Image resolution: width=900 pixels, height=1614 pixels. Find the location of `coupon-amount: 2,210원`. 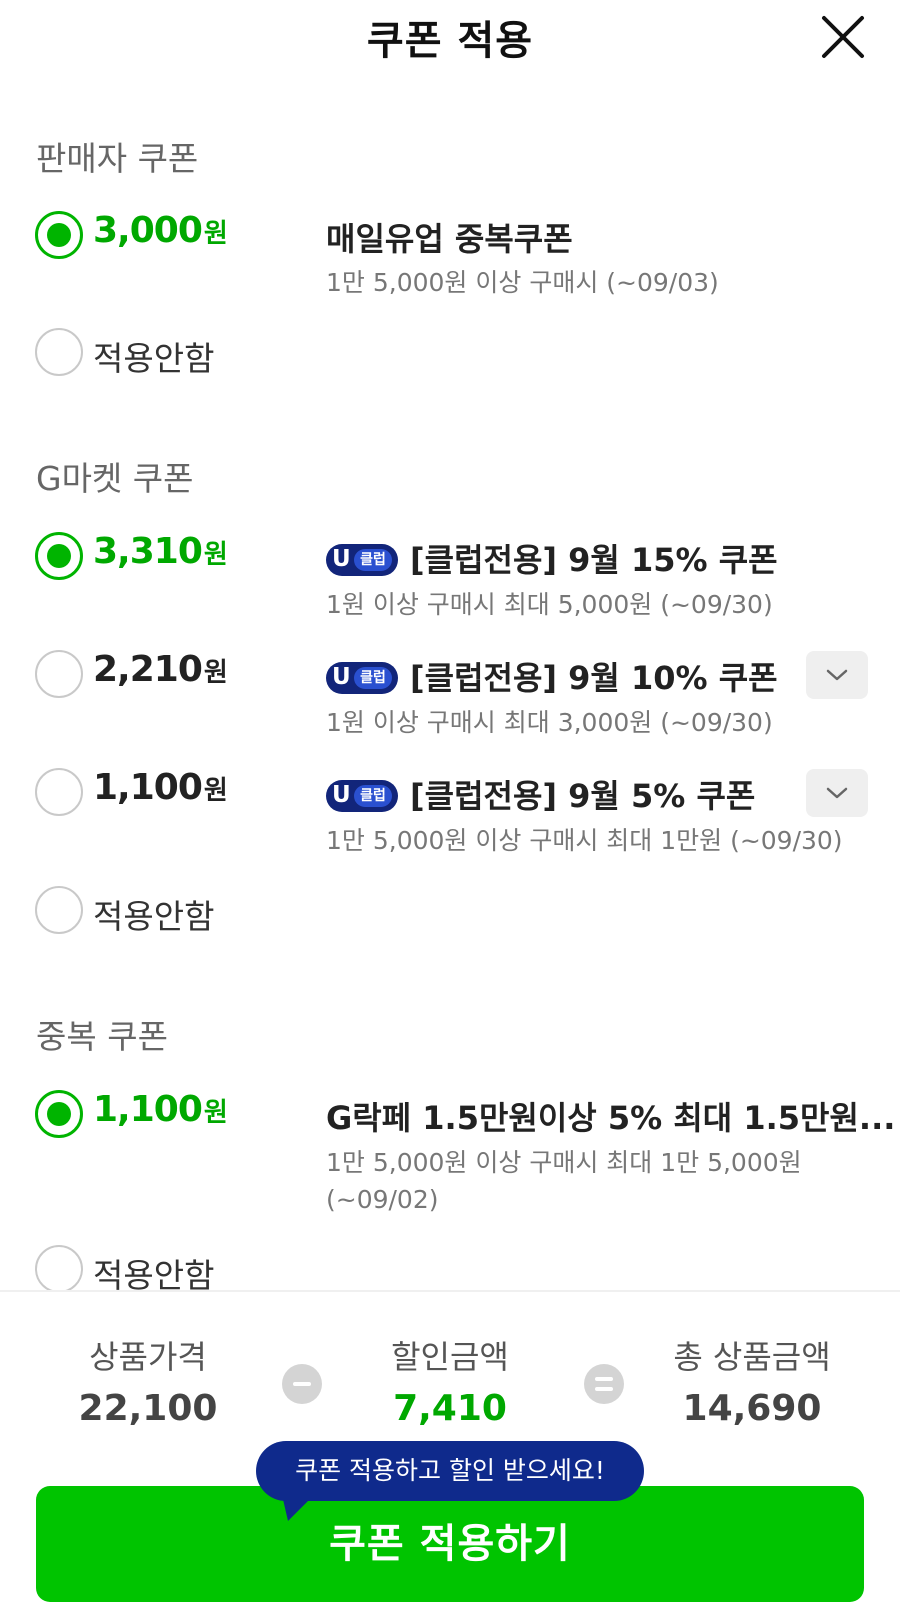

coupon-amount: 2,210원 is located at coordinates (160, 669).